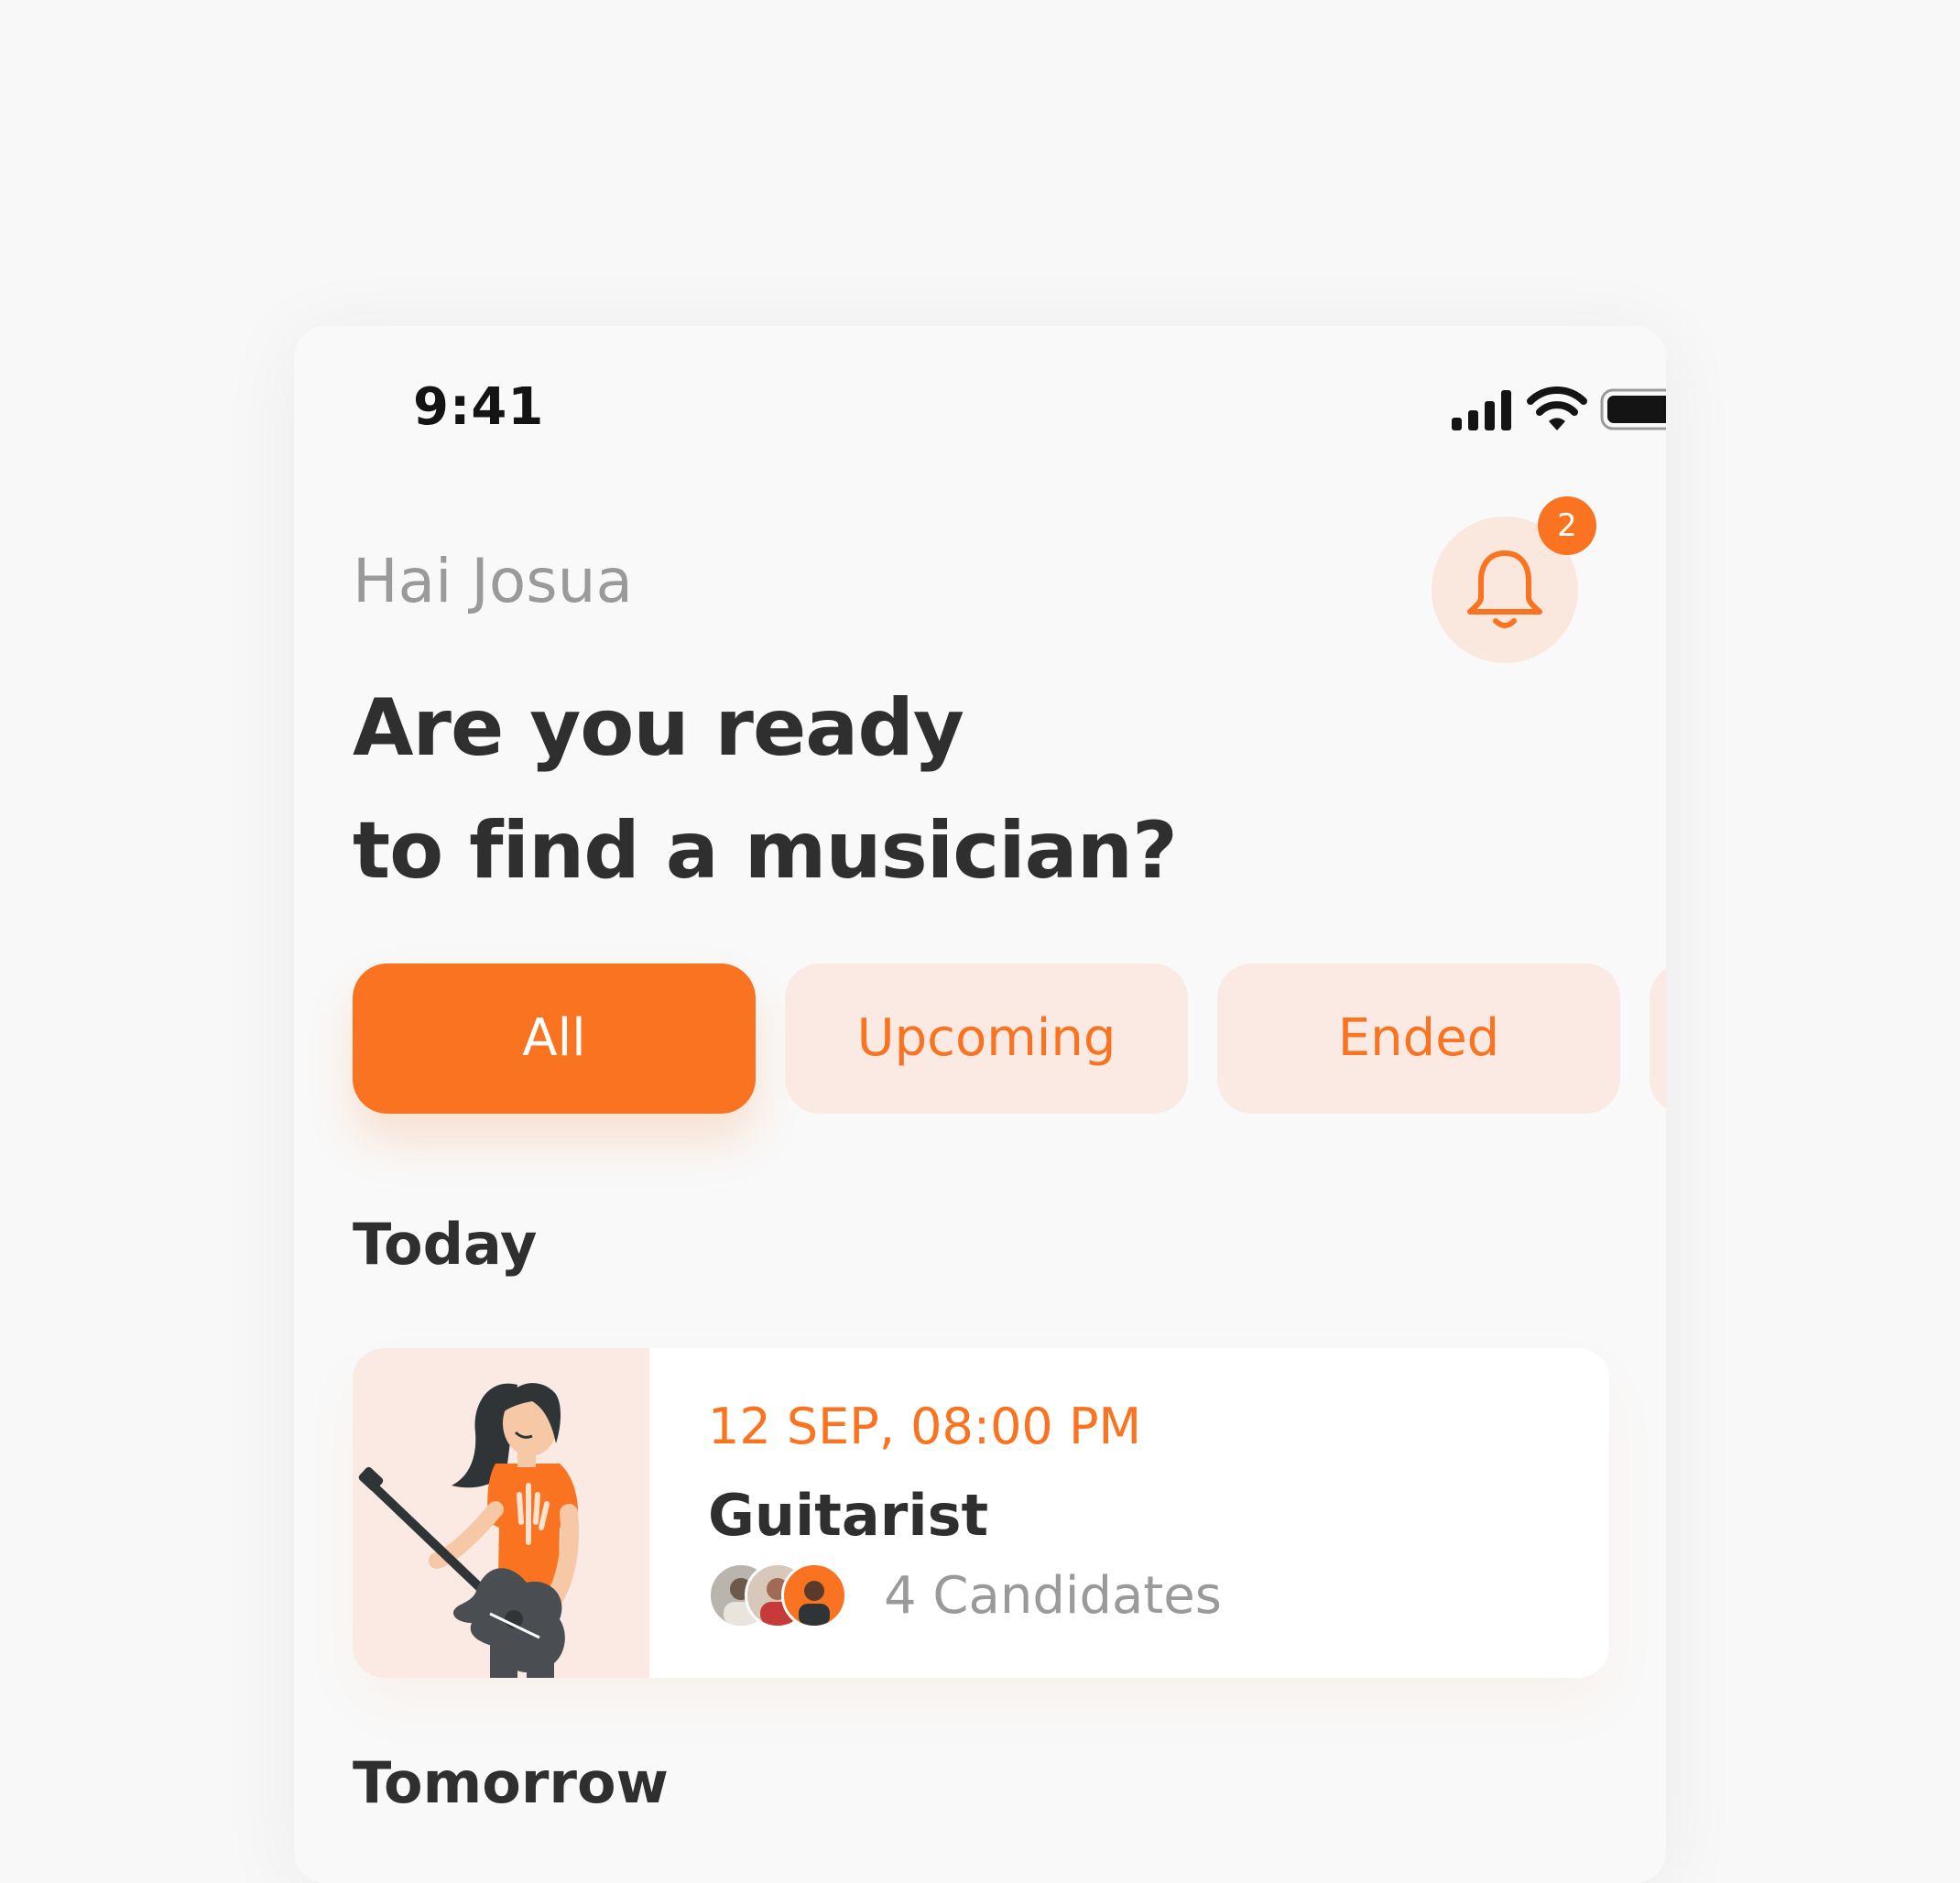 This screenshot has height=1883, width=1960. What do you see at coordinates (1633, 409) in the screenshot?
I see `battery-icon` at bounding box center [1633, 409].